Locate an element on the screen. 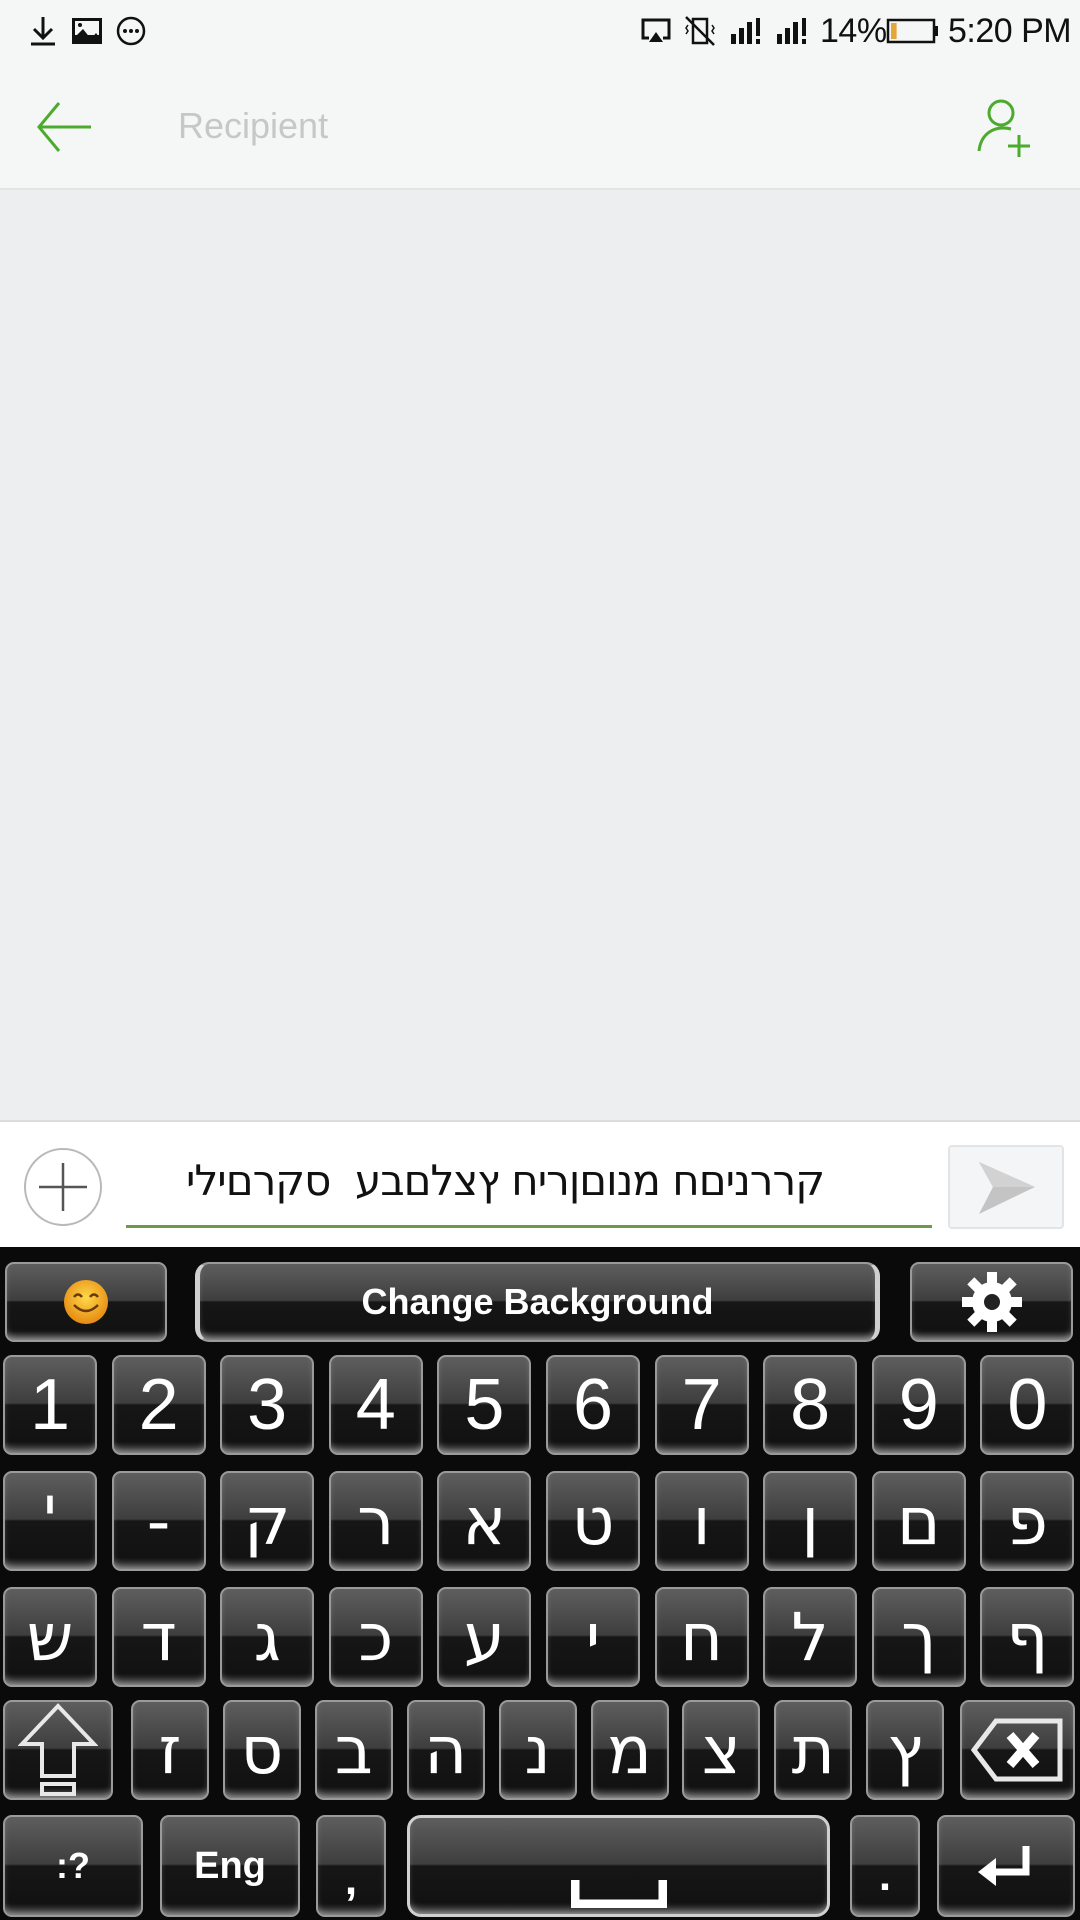 This screenshot has height=1920, width=1080. key-label: 3 is located at coordinates (267, 1405).